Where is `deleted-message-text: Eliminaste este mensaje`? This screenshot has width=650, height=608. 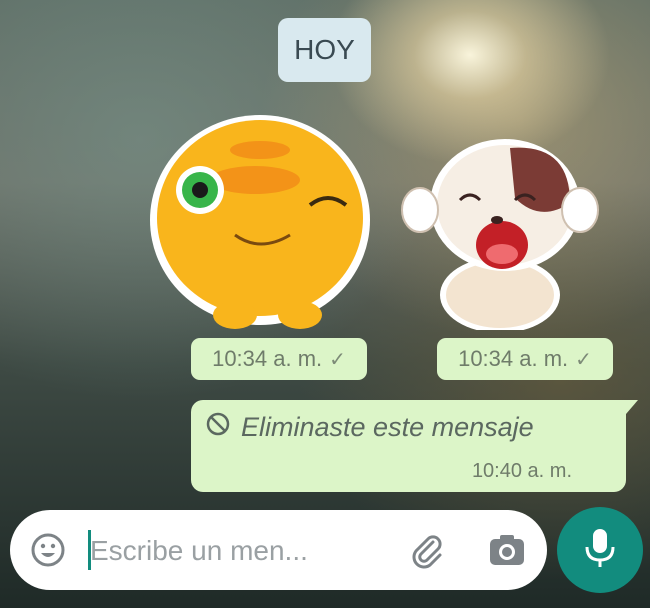 deleted-message-text: Eliminaste este mensaje is located at coordinates (387, 427).